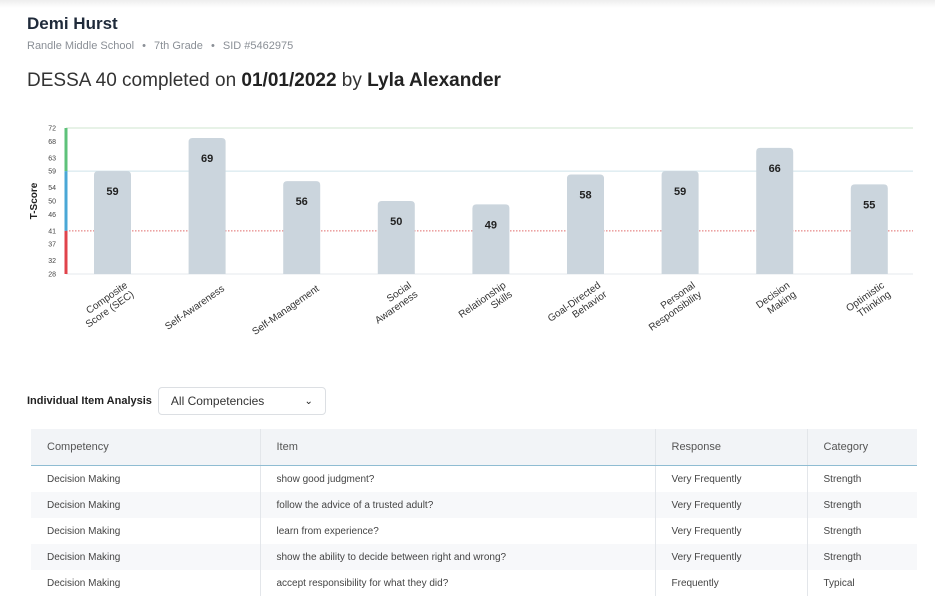  What do you see at coordinates (868, 301) in the screenshot?
I see `x-tick-label: OptimisticThinking` at bounding box center [868, 301].